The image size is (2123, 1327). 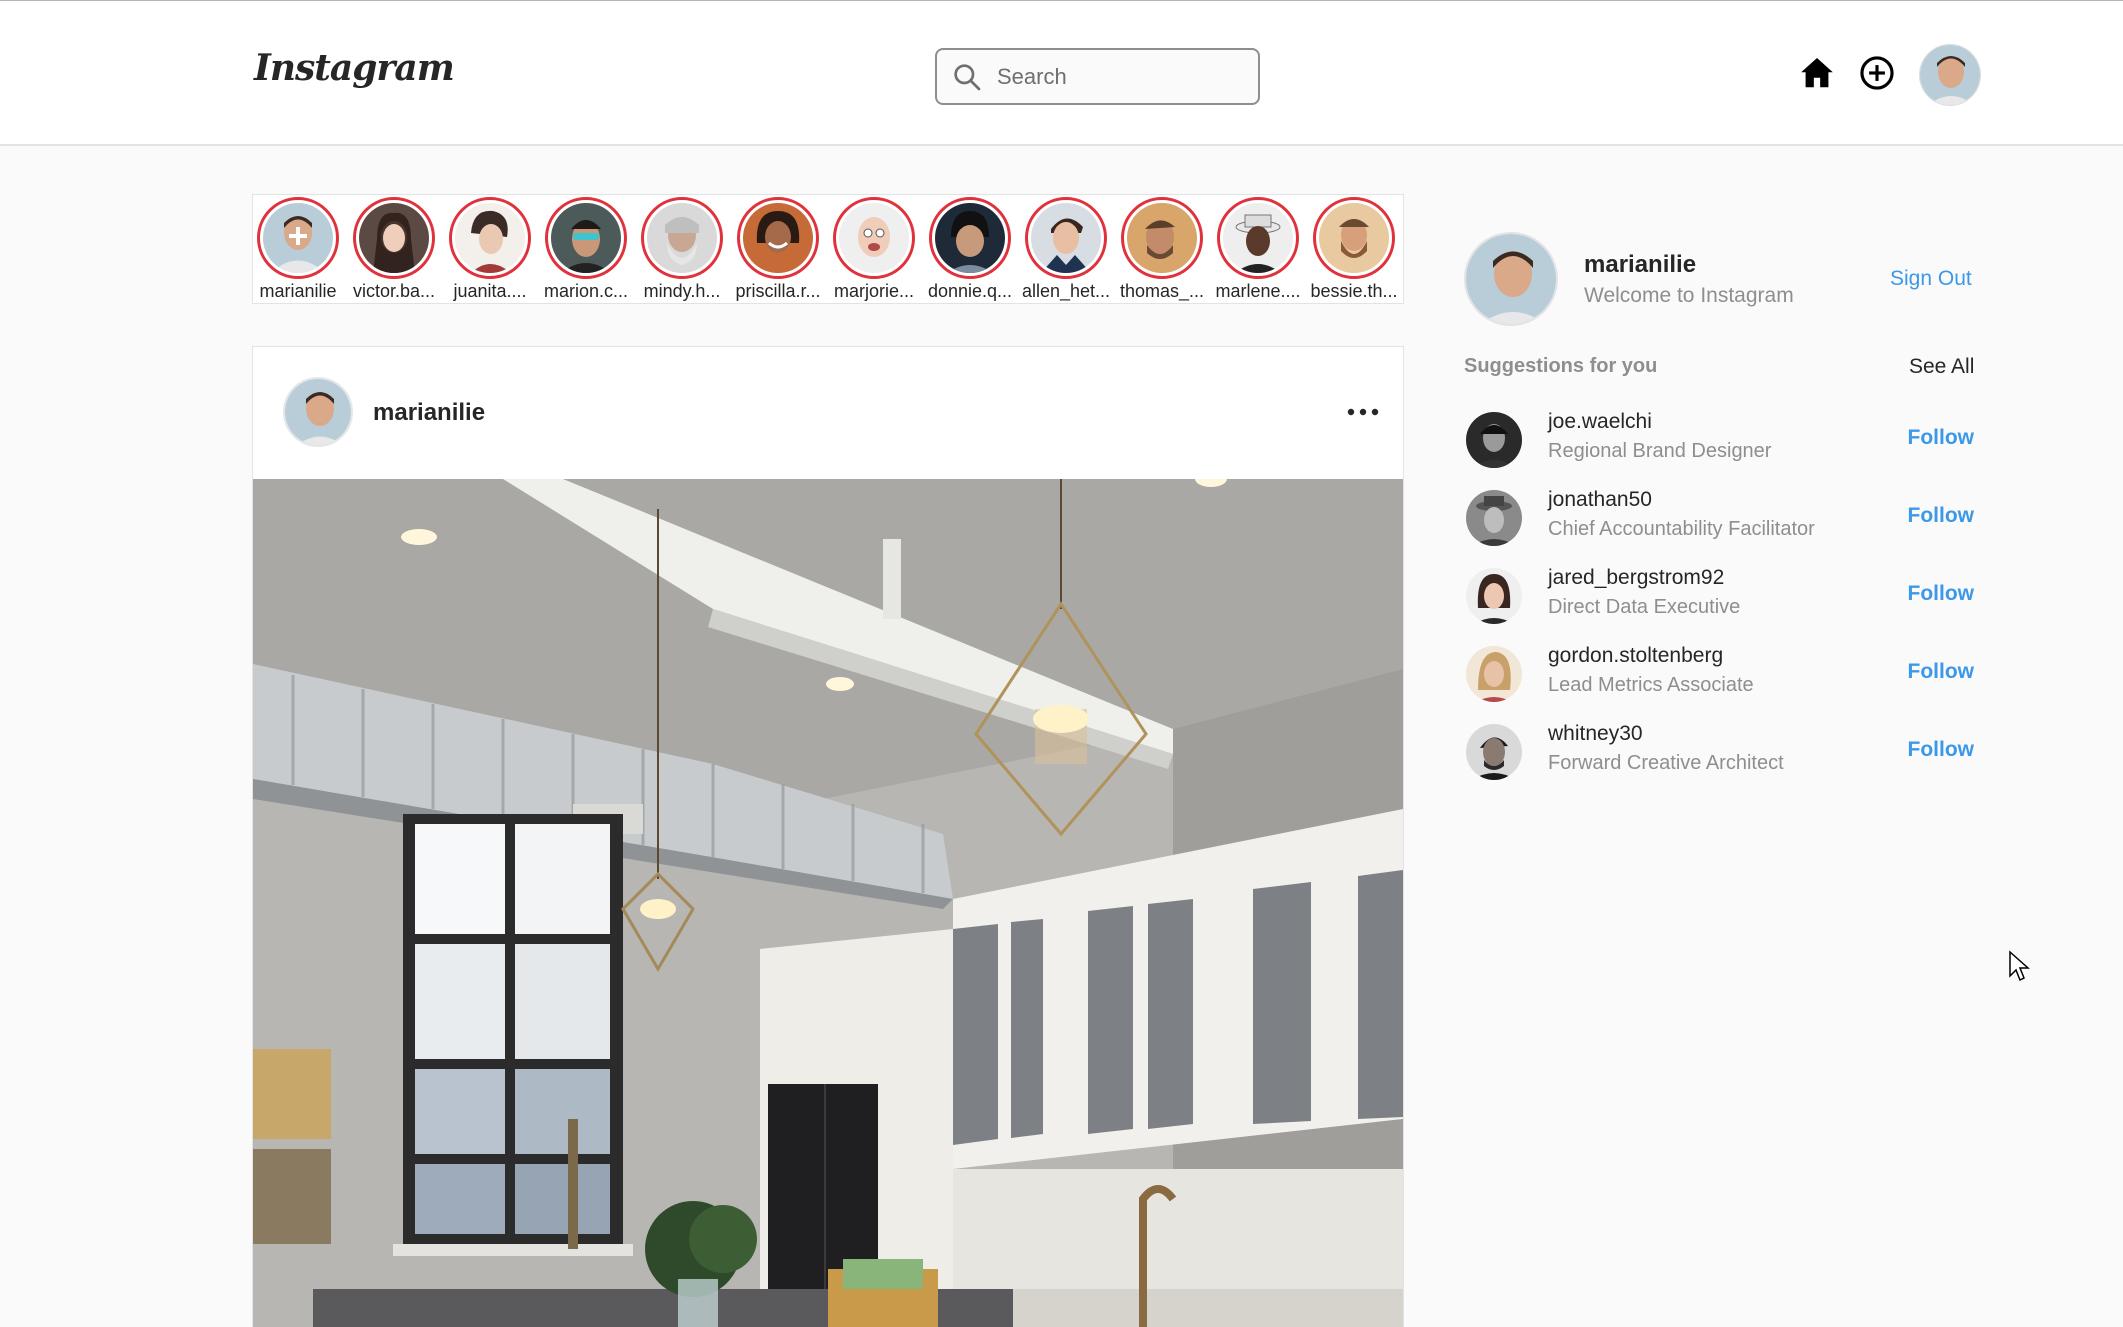 I want to click on mouse-cursor-icon, so click(x=2019, y=966).